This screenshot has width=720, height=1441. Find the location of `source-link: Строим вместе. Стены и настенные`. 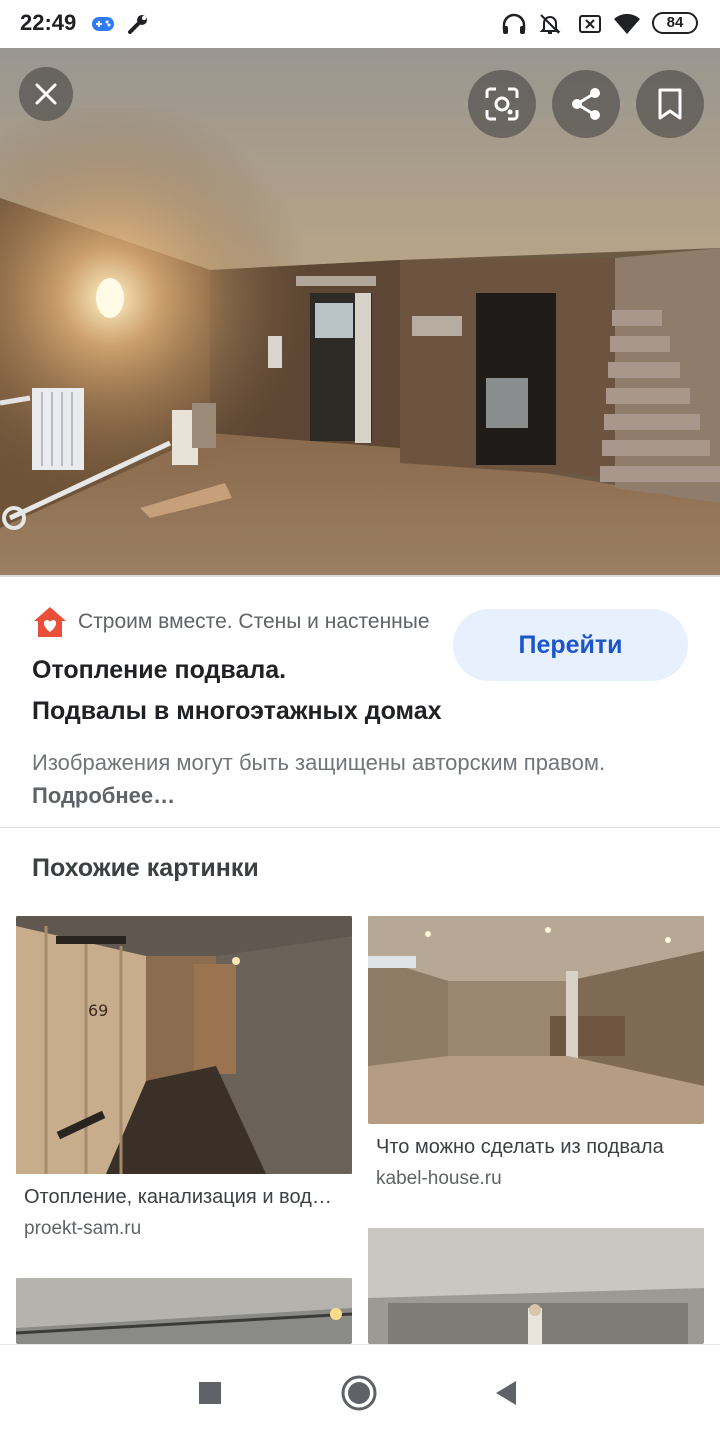

source-link: Строим вместе. Стены и настенные is located at coordinates (237, 622).